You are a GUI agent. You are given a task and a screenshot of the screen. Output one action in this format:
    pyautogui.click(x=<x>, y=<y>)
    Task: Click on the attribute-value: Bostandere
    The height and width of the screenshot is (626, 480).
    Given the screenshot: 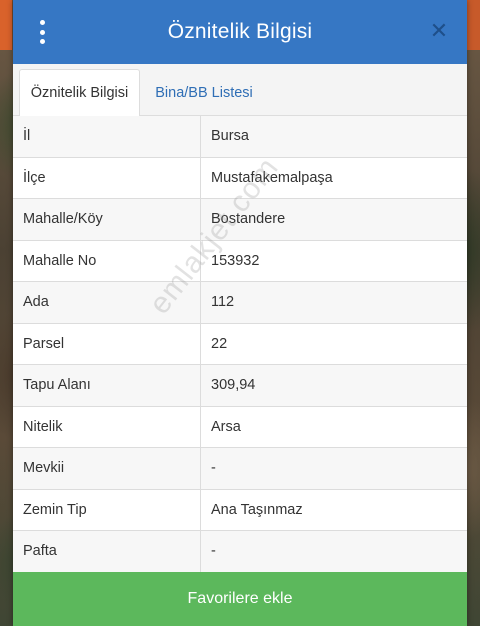 What is the action you would take?
    pyautogui.click(x=248, y=219)
    